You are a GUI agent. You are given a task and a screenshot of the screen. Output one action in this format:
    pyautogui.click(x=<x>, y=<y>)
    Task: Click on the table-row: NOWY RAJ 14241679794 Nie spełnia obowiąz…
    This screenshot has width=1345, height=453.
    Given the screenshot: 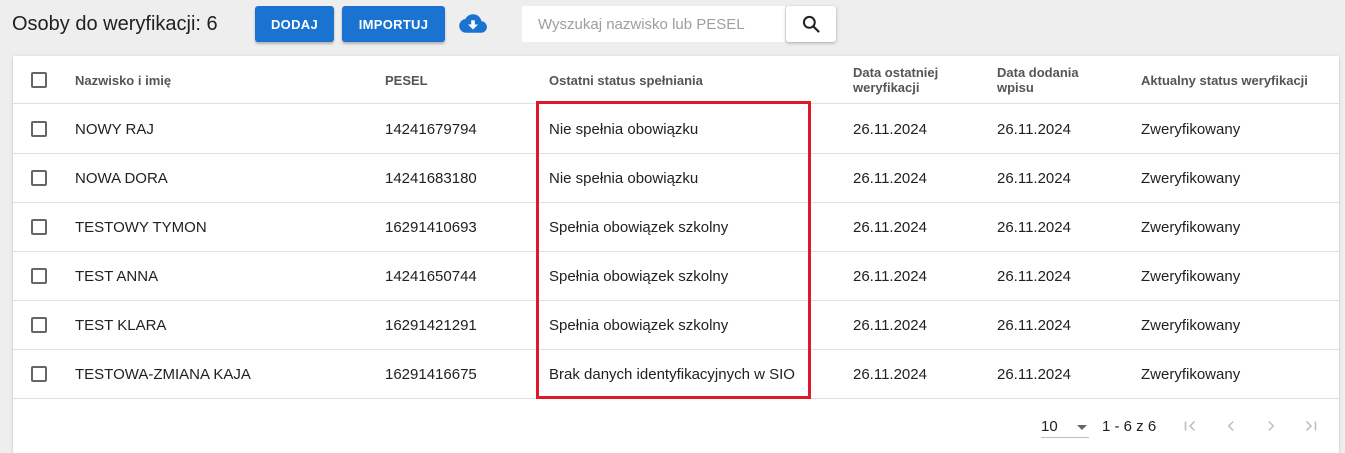 What is the action you would take?
    pyautogui.click(x=676, y=129)
    